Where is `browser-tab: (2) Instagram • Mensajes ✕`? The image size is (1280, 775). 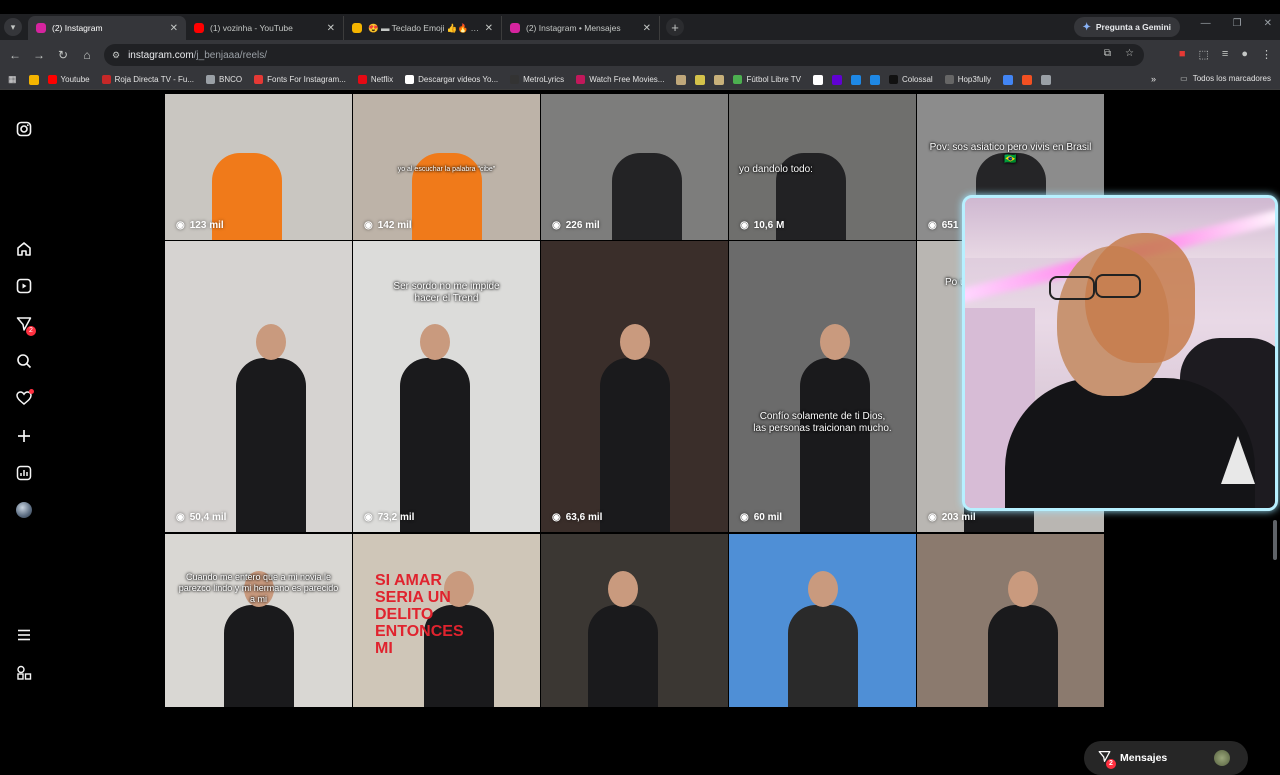
browser-tab: (2) Instagram • Mensajes ✕ is located at coordinates (581, 28).